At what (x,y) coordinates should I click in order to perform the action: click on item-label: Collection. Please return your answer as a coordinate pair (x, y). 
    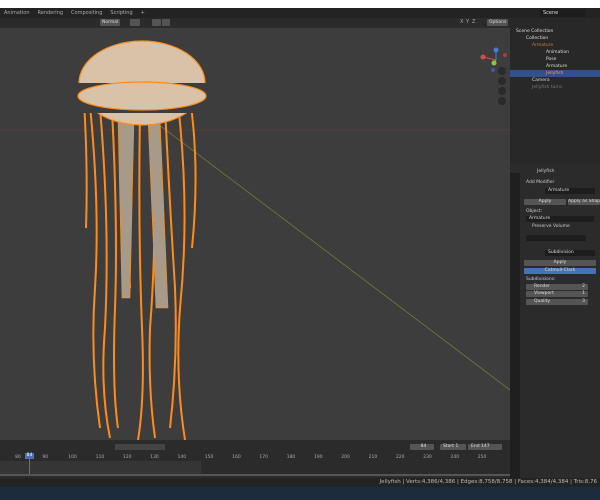
    Looking at the image, I should click on (537, 38).